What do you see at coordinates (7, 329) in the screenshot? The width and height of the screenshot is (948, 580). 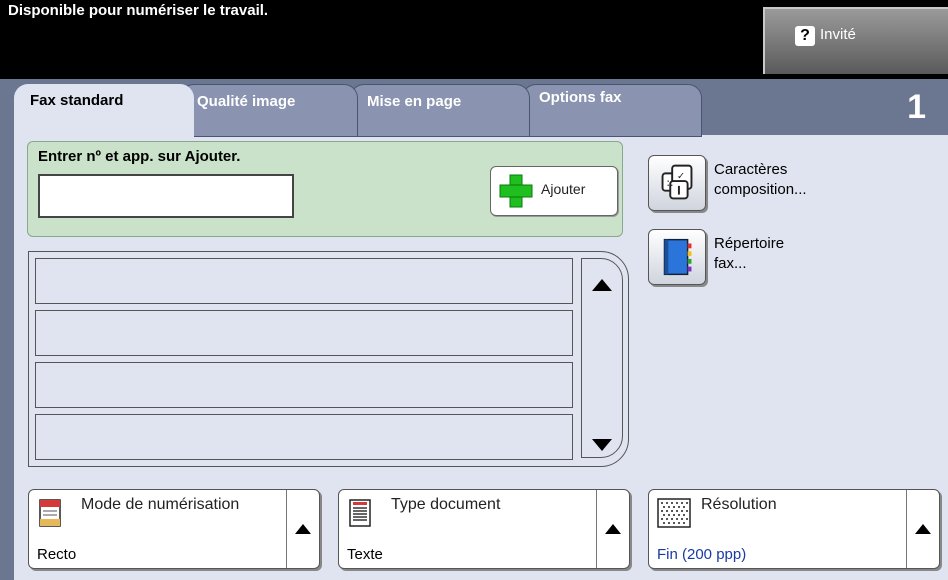 I see `panel-left-edge` at bounding box center [7, 329].